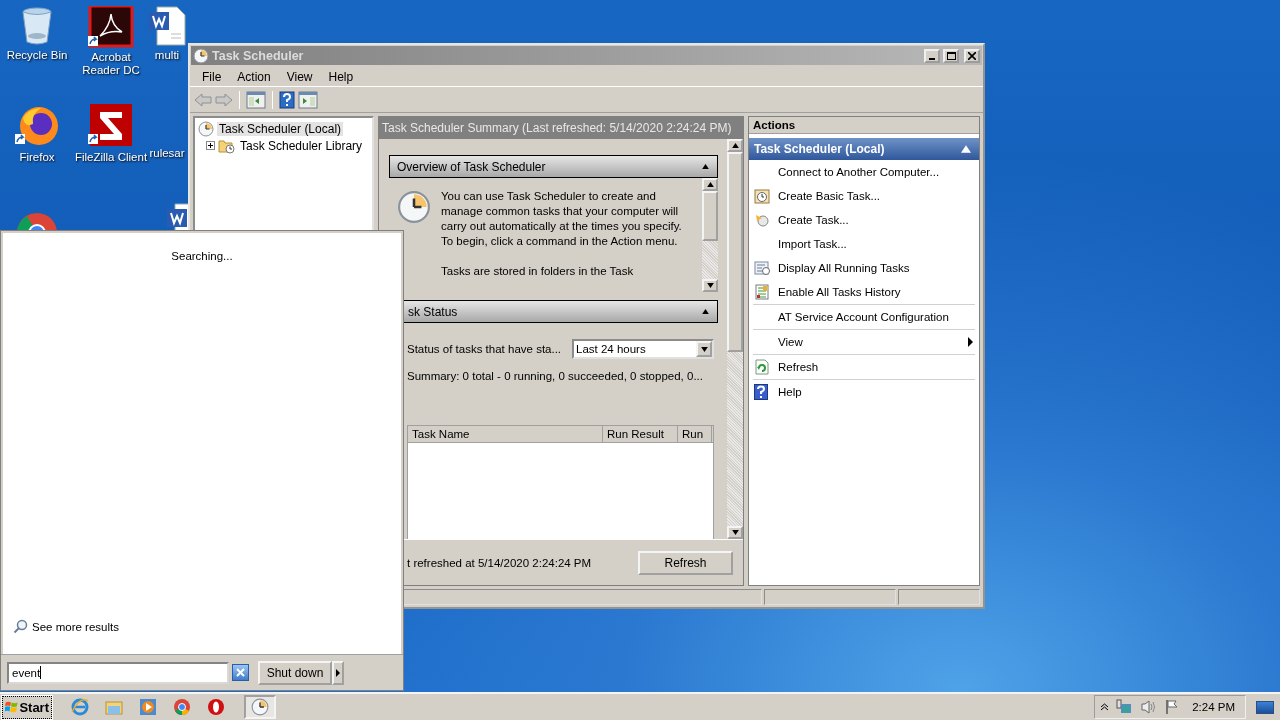  I want to click on tree-item: Task Scheduler Library, so click(301, 145).